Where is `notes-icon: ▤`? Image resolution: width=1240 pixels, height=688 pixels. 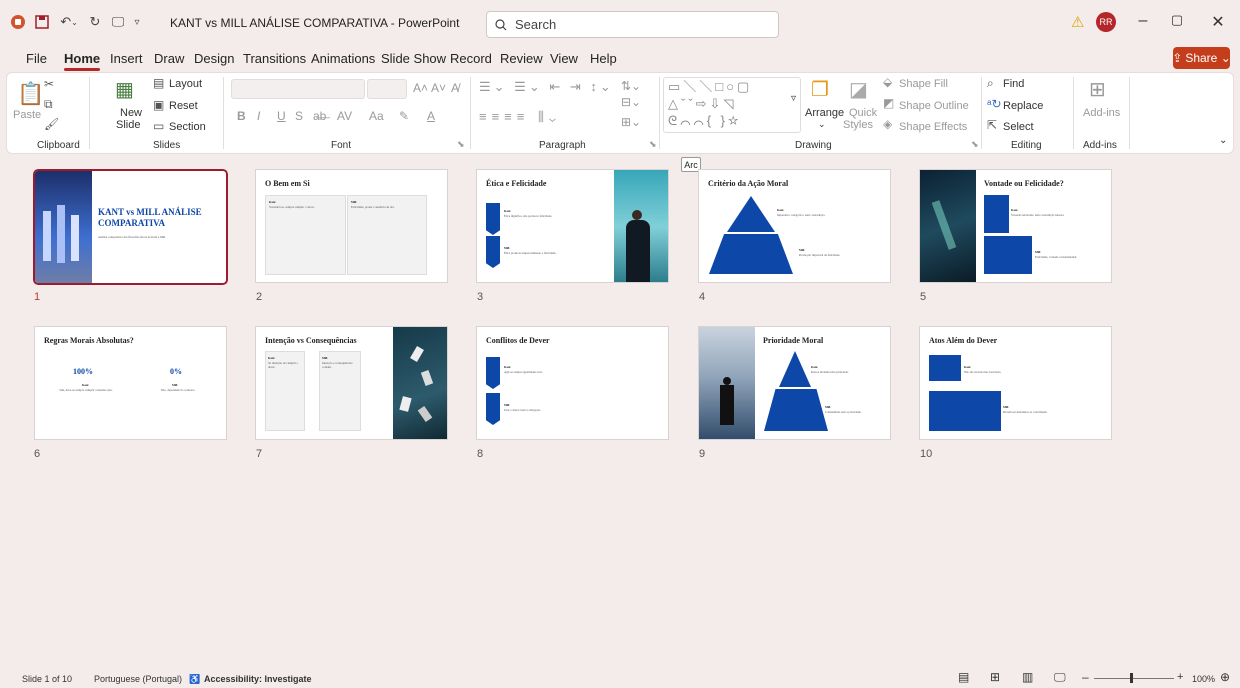
notes-icon: ▤ is located at coordinates (963, 677).